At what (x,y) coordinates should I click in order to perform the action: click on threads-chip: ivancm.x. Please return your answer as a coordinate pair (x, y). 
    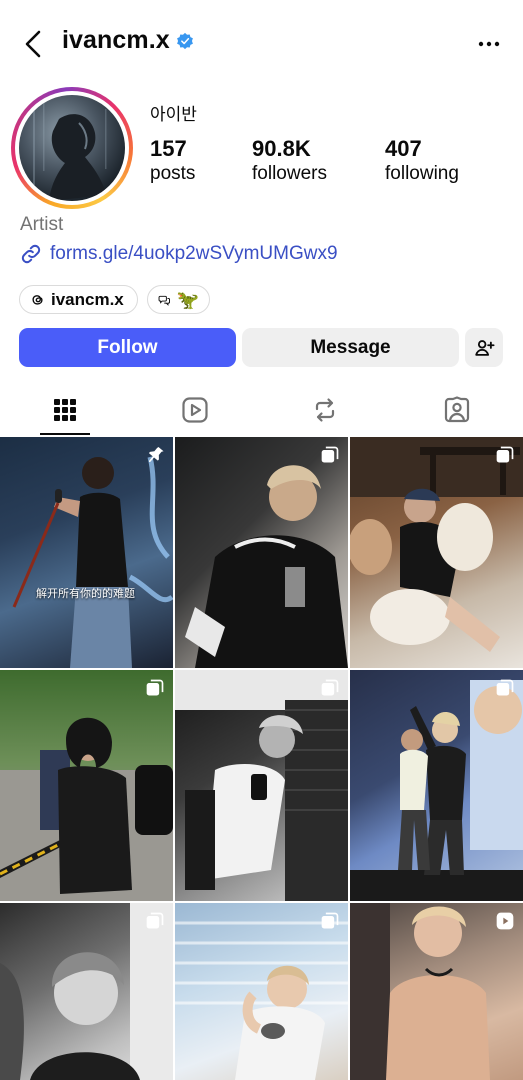
    Looking at the image, I should click on (78, 299).